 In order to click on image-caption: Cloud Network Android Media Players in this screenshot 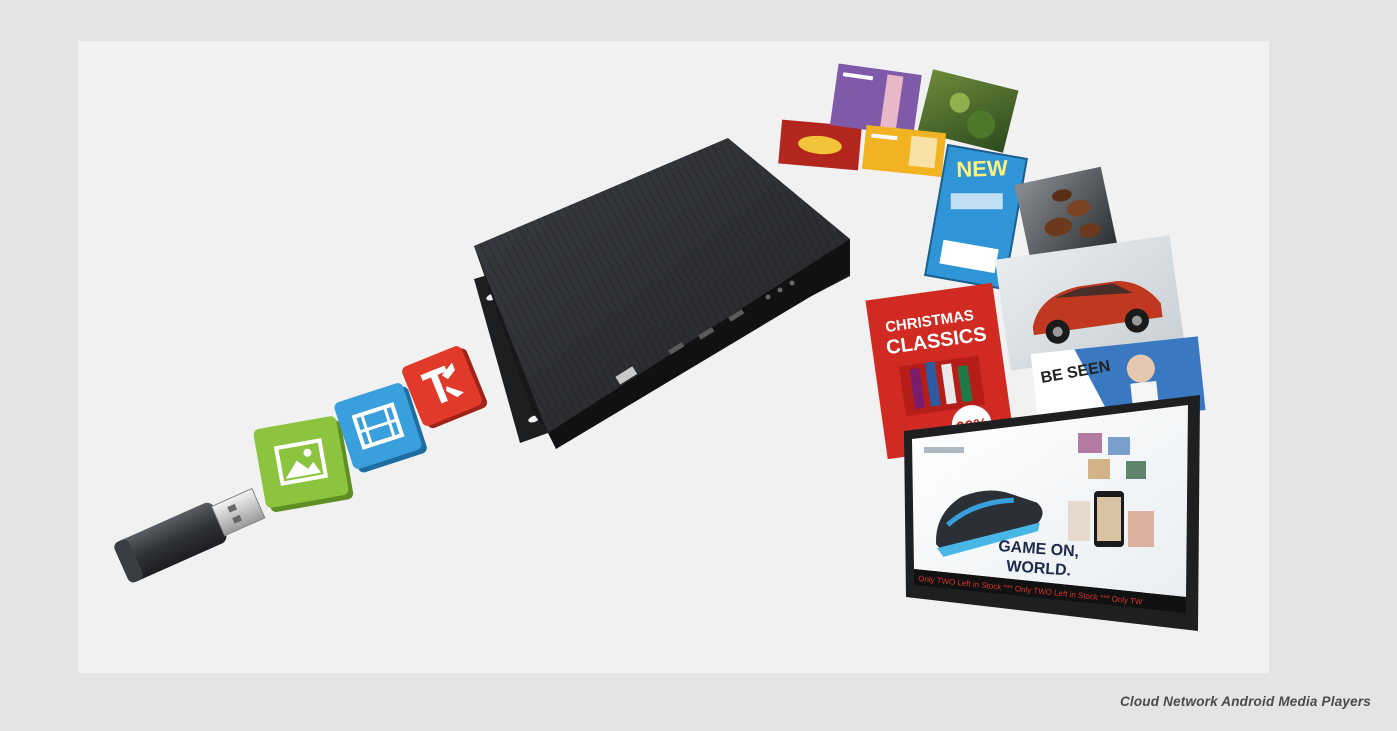, I will do `click(1245, 701)`.